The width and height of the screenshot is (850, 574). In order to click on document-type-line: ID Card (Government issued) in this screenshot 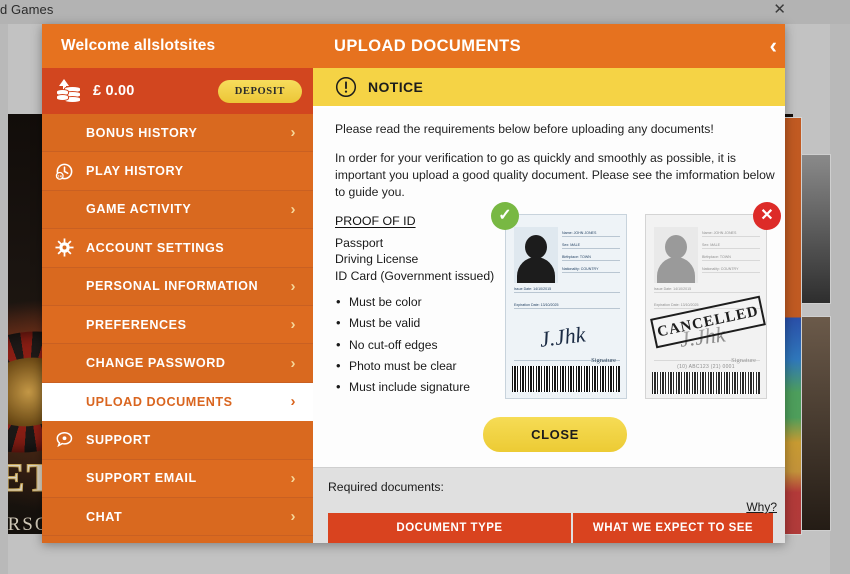, I will do `click(415, 275)`.